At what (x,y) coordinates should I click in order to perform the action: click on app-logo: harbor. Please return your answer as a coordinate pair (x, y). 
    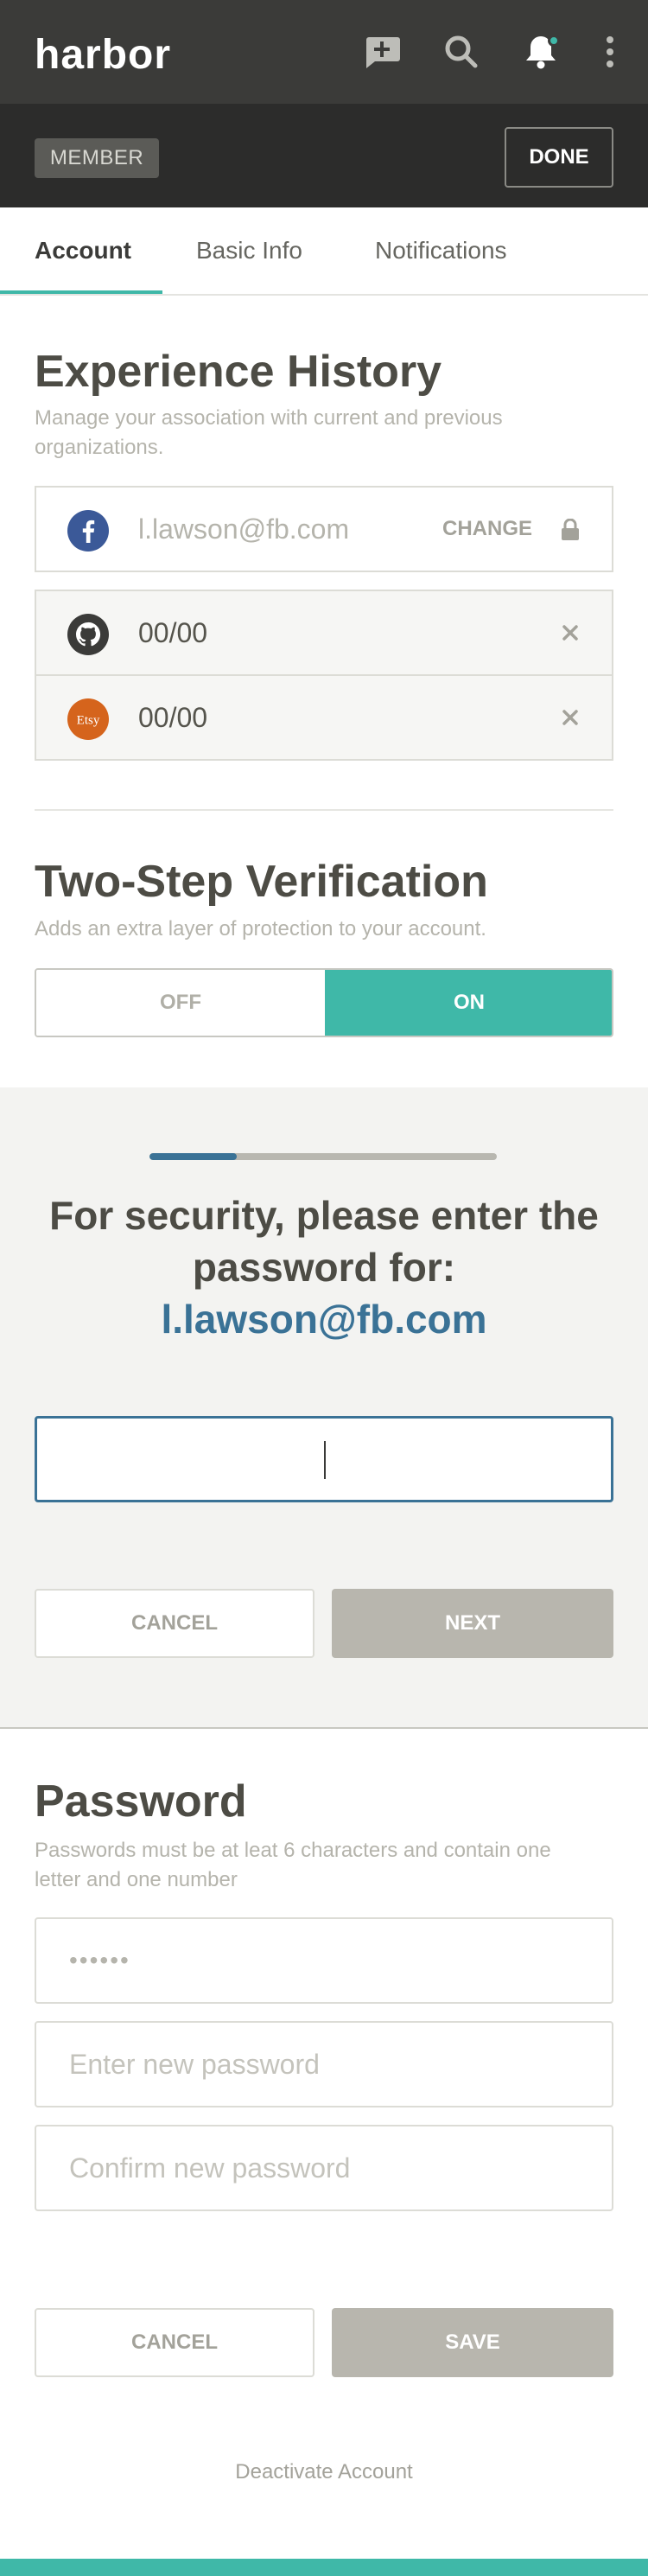
    Looking at the image, I should click on (103, 55).